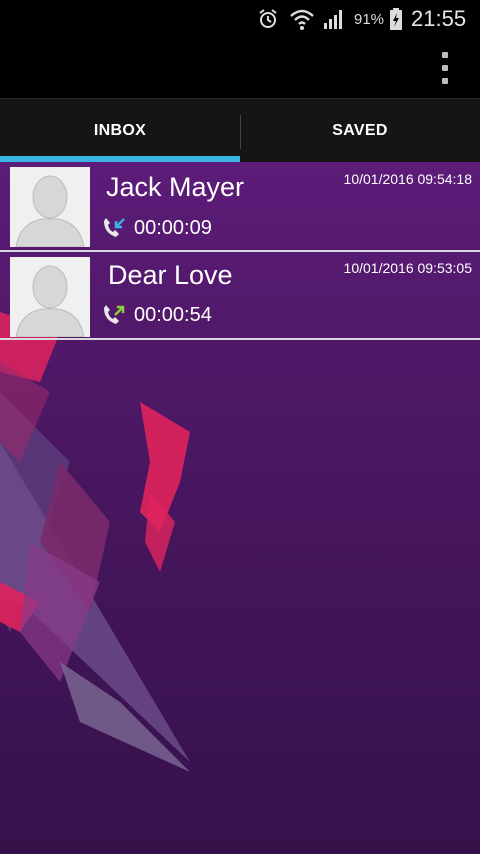 Image resolution: width=480 pixels, height=854 pixels. Describe the element at coordinates (407, 179) in the screenshot. I see `call-datetime: 10/01/2016 09:54:18` at that location.